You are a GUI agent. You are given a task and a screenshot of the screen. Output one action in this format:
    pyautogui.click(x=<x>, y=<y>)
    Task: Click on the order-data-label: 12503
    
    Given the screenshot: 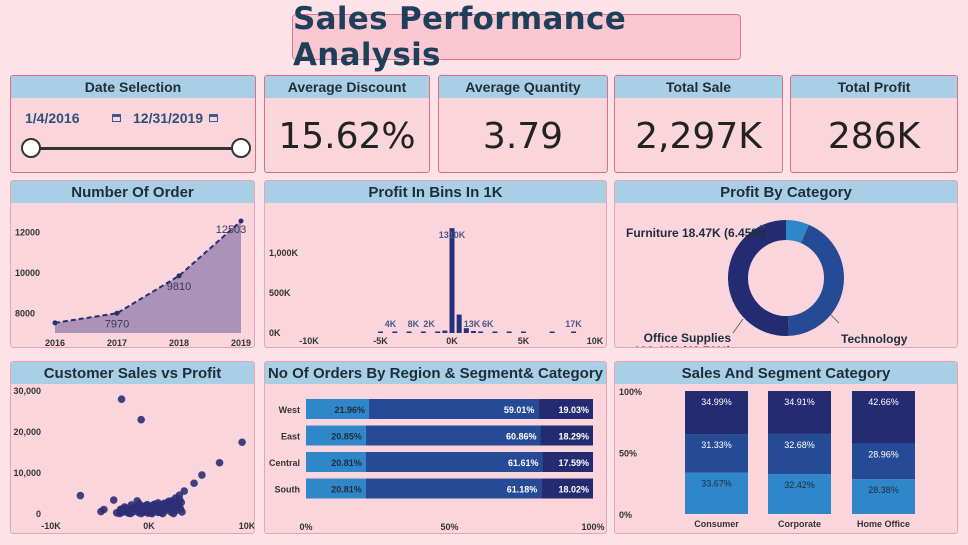 What is the action you would take?
    pyautogui.click(x=231, y=230)
    